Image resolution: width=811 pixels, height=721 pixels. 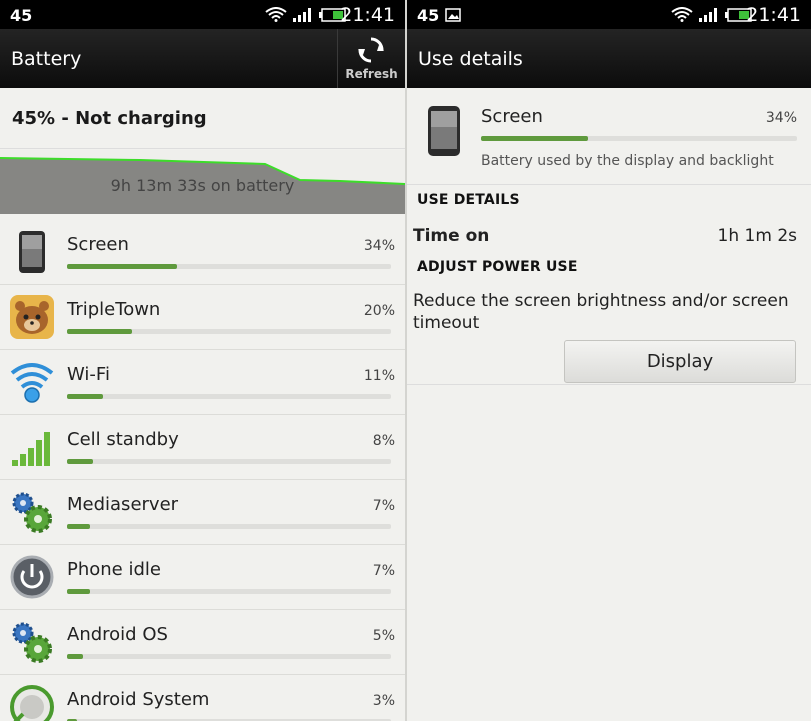 I want to click on usage-item-phone-idle: Phone idle 7%, so click(x=202, y=577).